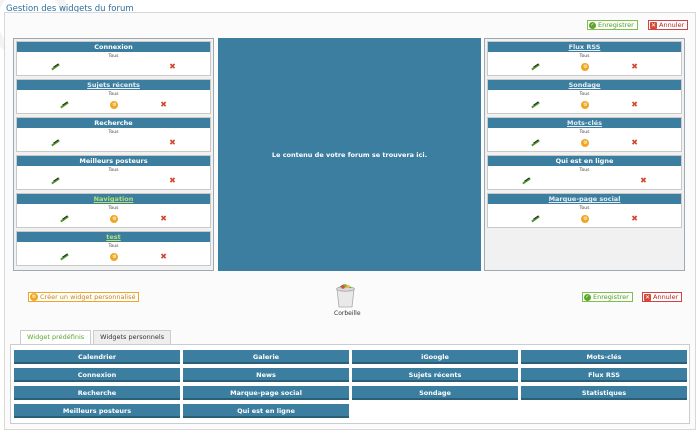 The width and height of the screenshot is (700, 433). What do you see at coordinates (266, 357) in the screenshot?
I see `library-widget-galerie: Galerie` at bounding box center [266, 357].